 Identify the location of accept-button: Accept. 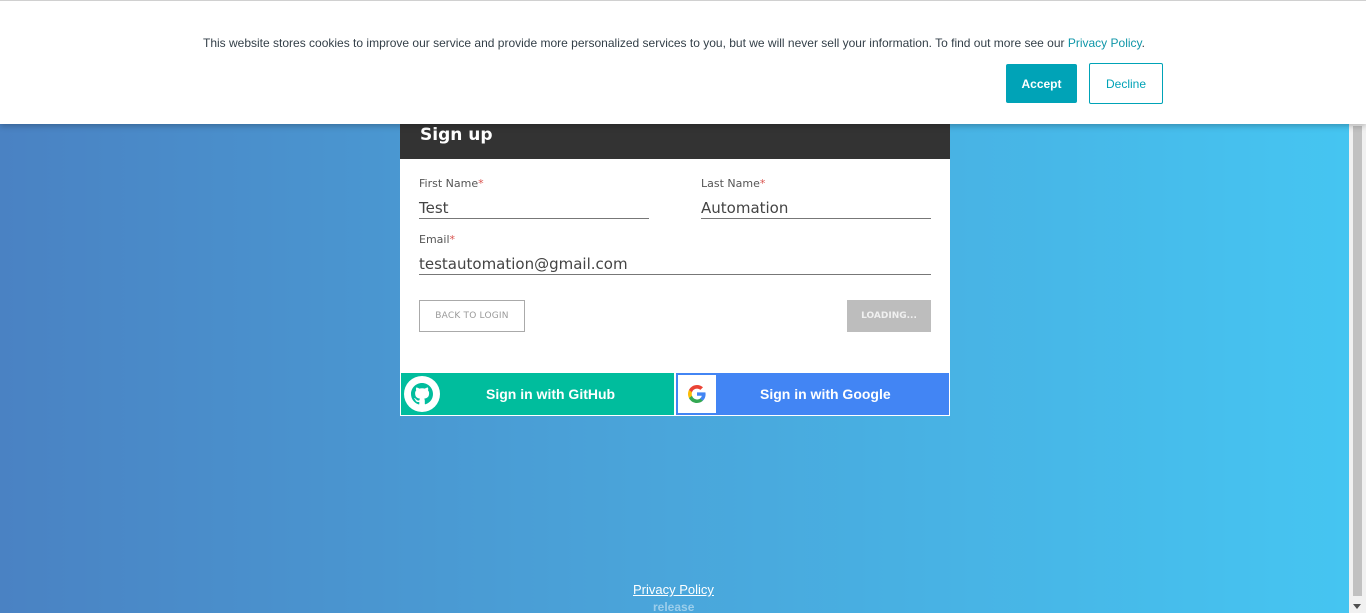
(1041, 83).